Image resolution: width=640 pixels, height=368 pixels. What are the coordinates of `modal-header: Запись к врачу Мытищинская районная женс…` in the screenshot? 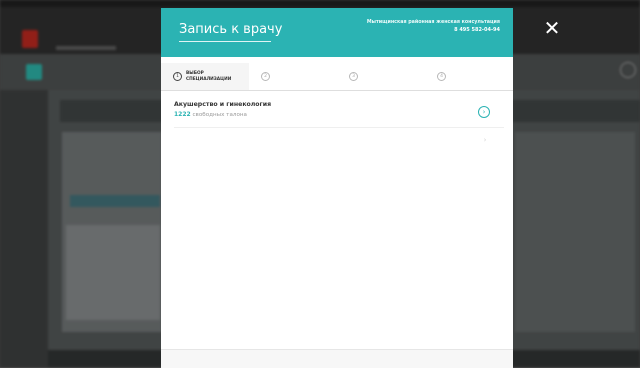 It's located at (337, 32).